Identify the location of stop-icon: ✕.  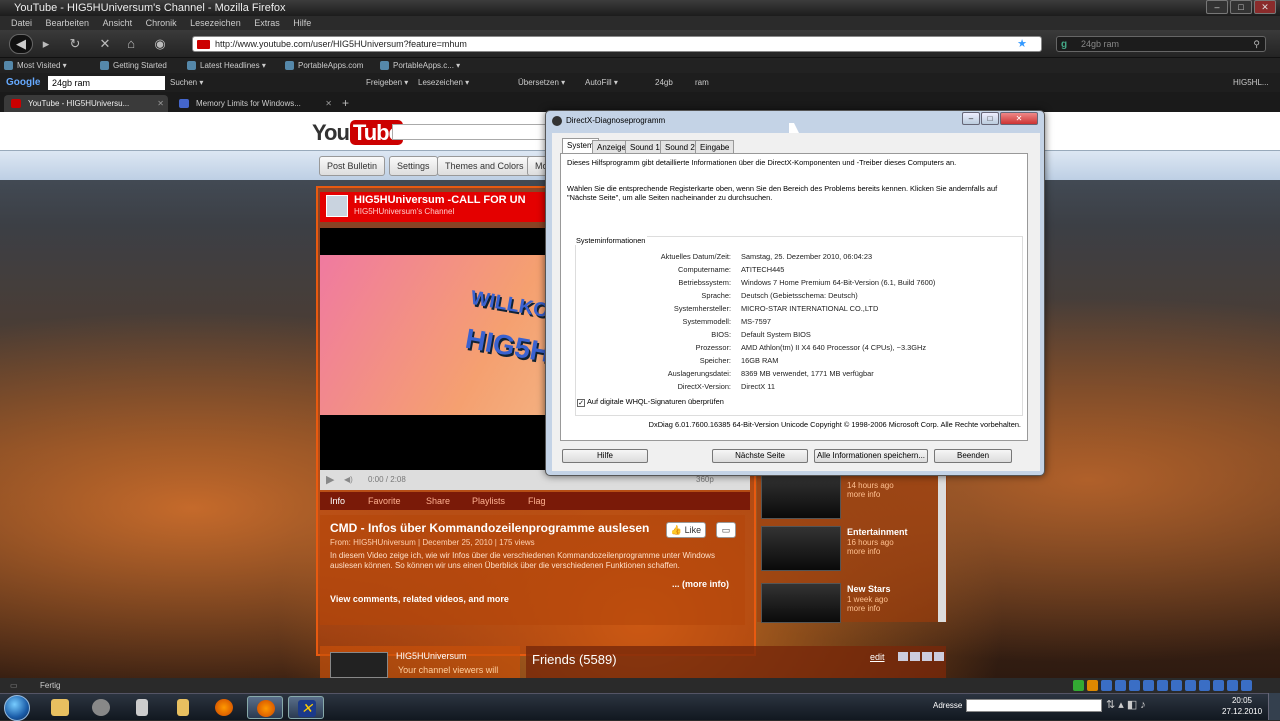
(105, 44).